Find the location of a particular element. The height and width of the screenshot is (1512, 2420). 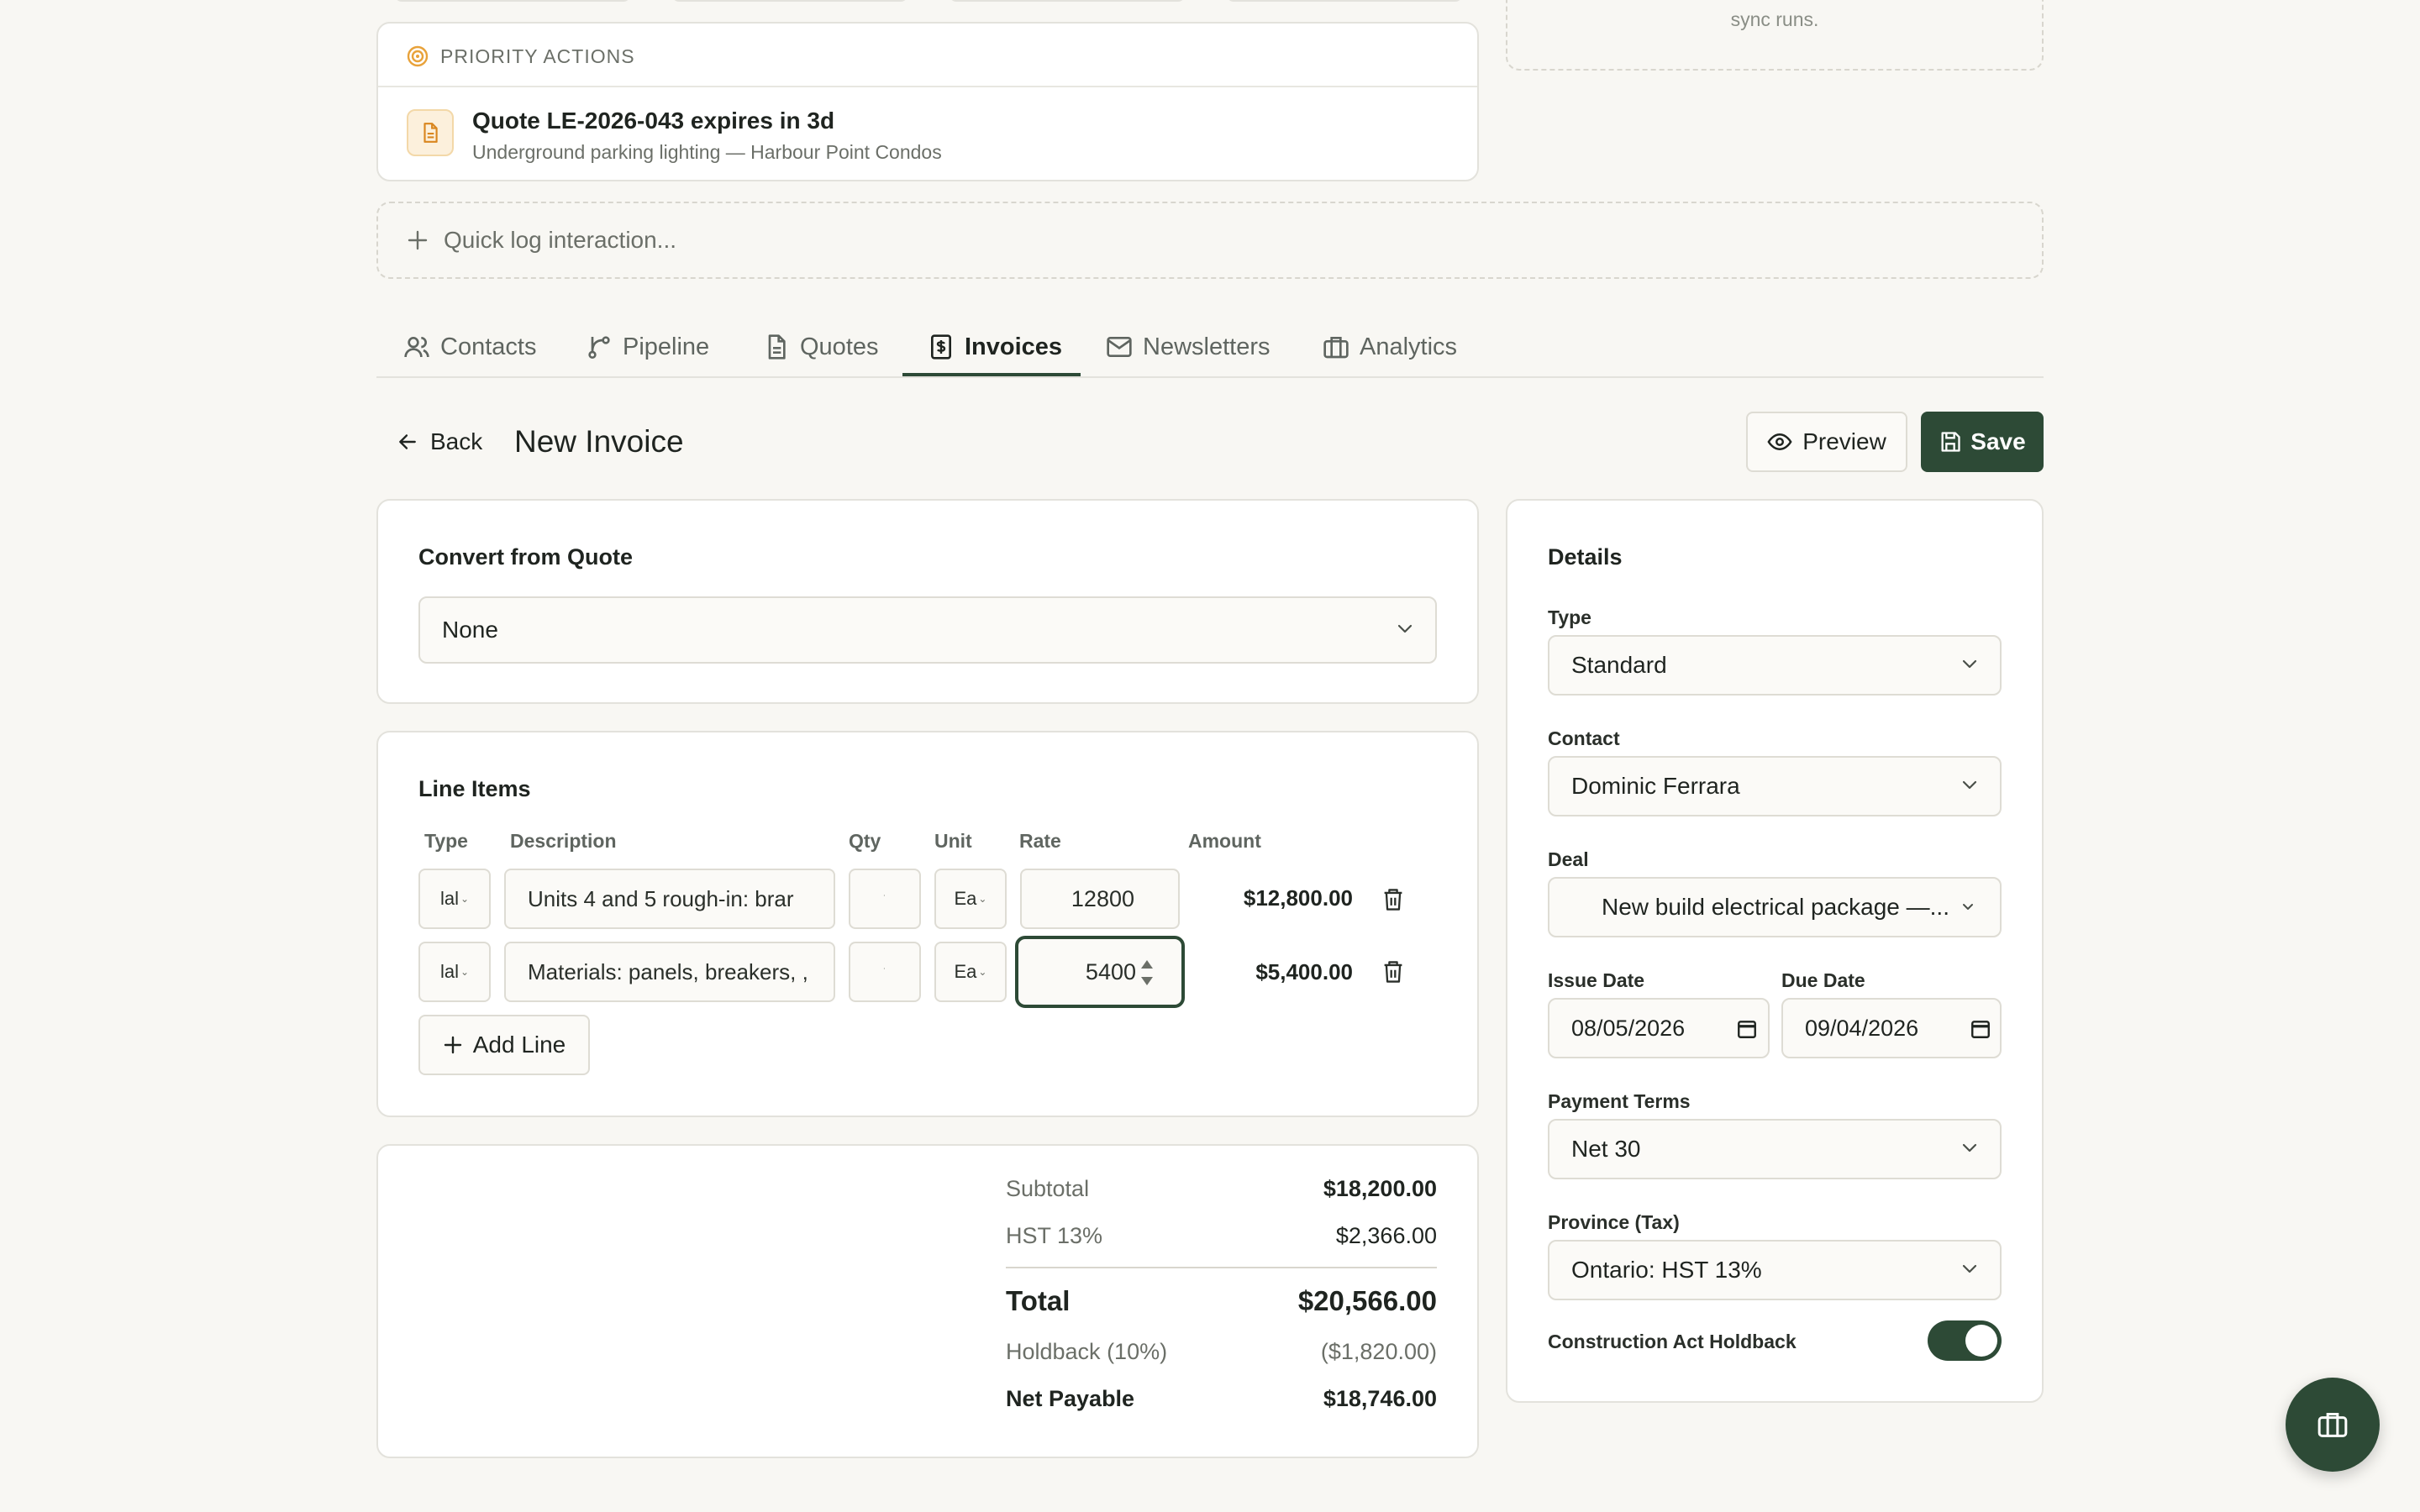

briefcase-icon is located at coordinates (2332, 1424).